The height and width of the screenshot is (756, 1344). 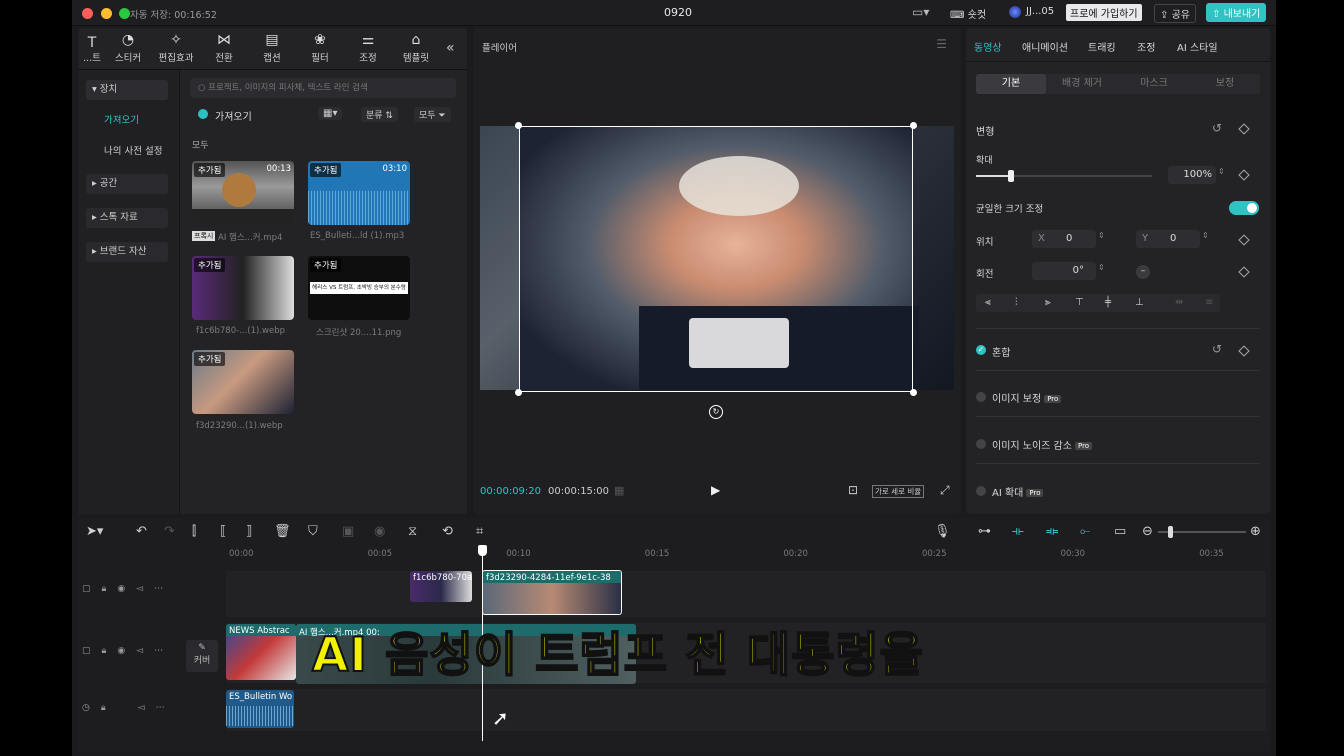 I want to click on select-tool-icon: ➤▾, so click(x=94, y=531).